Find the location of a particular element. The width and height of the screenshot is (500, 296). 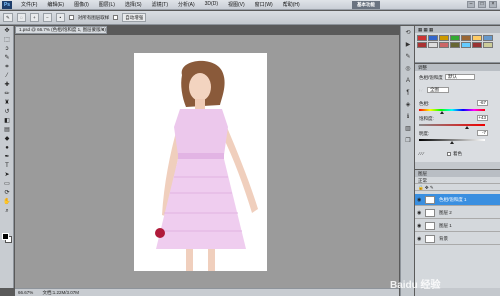

lightness-value: -7 is located at coordinates (482, 133).